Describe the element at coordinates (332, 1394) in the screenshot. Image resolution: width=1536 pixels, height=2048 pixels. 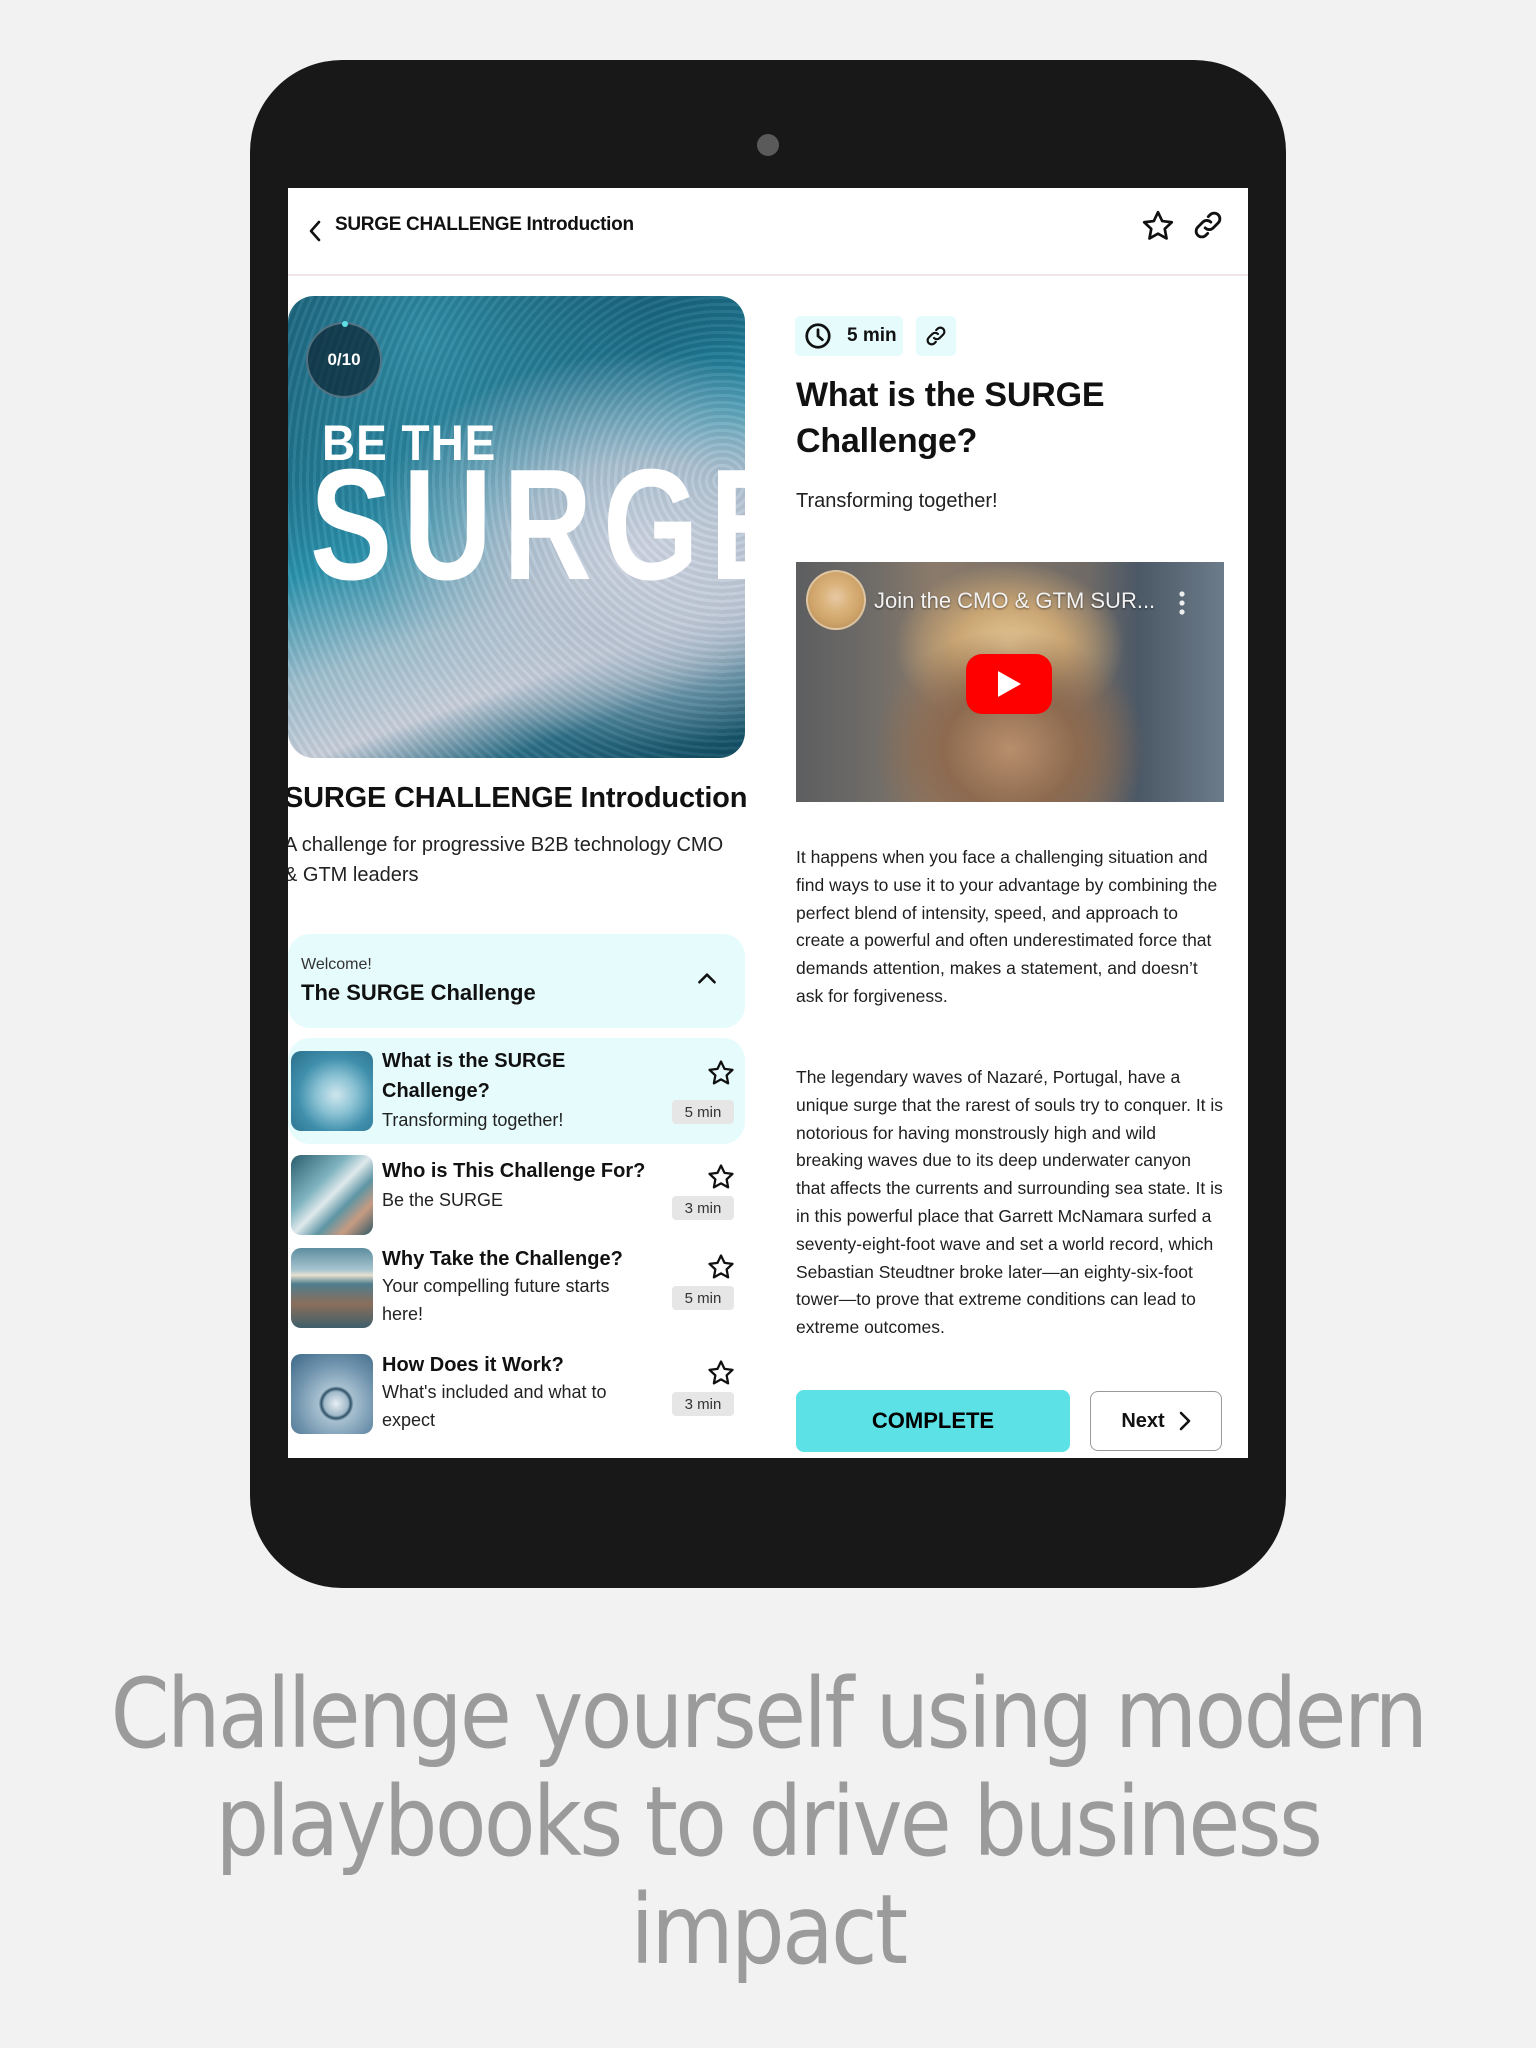
I see `lesson-thumbnail-compass` at that location.